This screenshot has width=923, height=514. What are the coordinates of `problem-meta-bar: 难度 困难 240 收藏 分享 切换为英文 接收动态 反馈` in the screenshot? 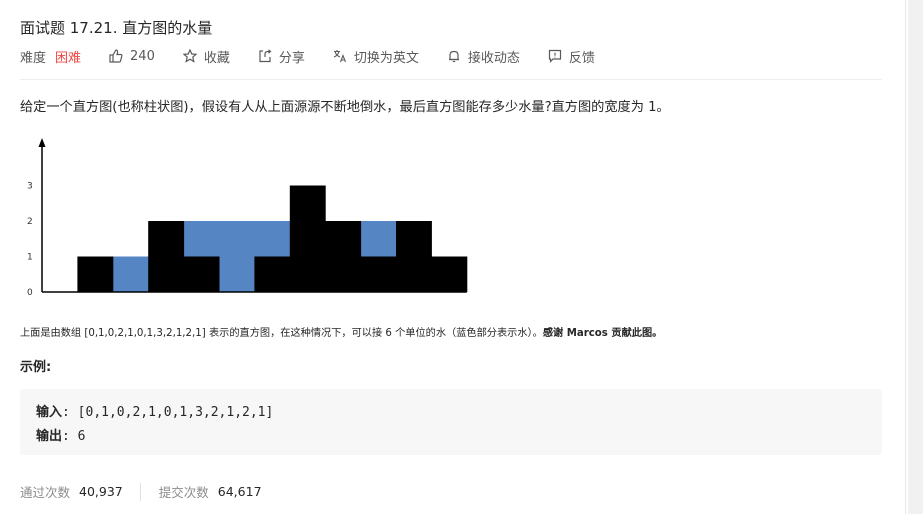 It's located at (321, 56).